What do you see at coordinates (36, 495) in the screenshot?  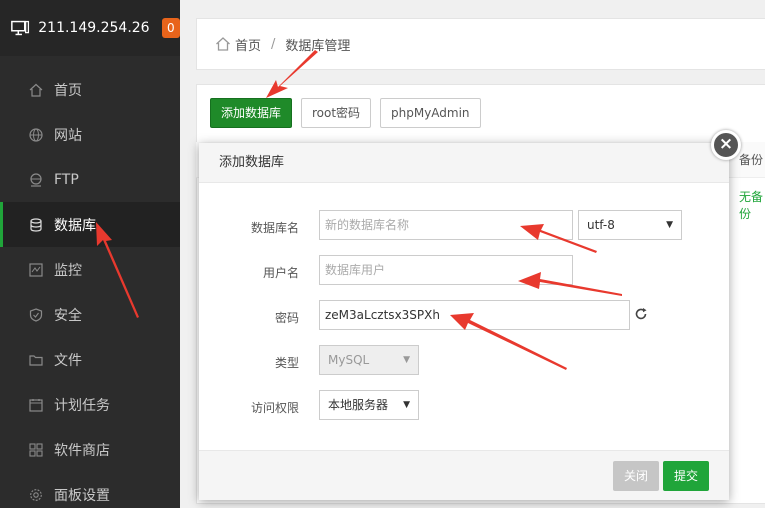 I see `gear-icon` at bounding box center [36, 495].